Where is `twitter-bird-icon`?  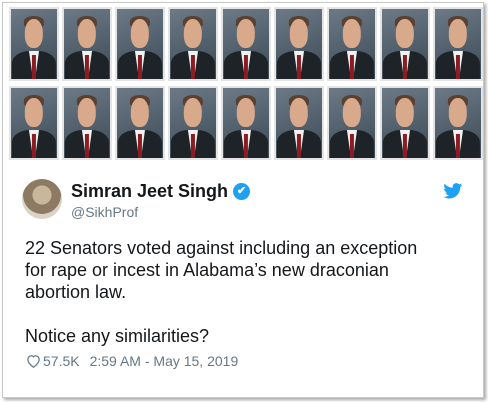
twitter-bird-icon is located at coordinates (453, 191).